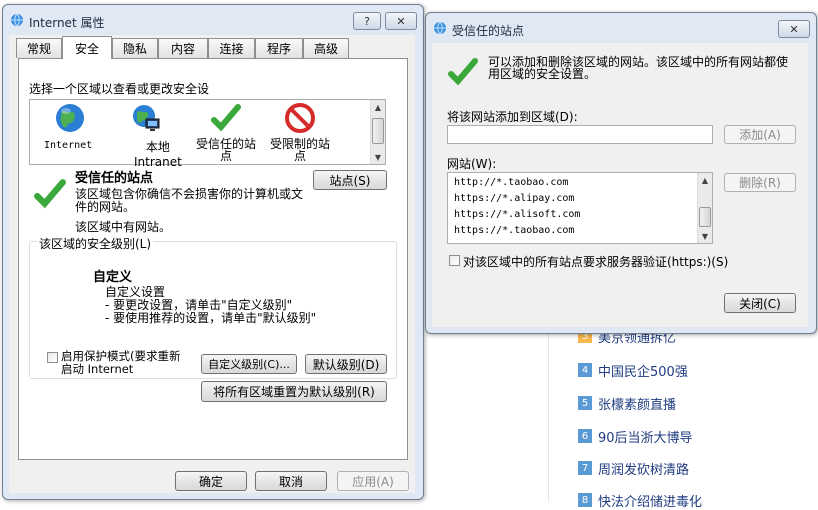  Describe the element at coordinates (70, 118) in the screenshot. I see `globe-icon` at that location.